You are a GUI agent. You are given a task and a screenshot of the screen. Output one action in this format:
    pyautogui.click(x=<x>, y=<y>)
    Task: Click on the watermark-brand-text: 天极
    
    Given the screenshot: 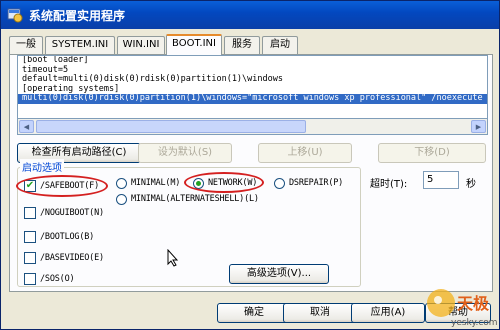 What is the action you would take?
    pyautogui.click(x=473, y=303)
    